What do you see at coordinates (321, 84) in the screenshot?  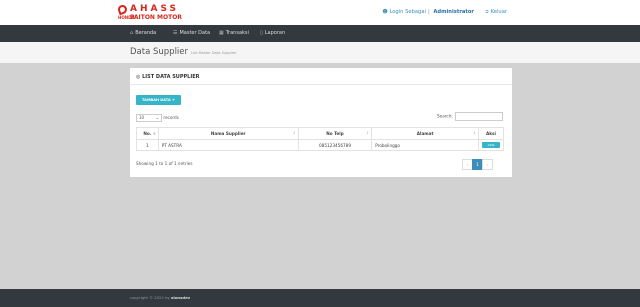 I see `divider` at bounding box center [321, 84].